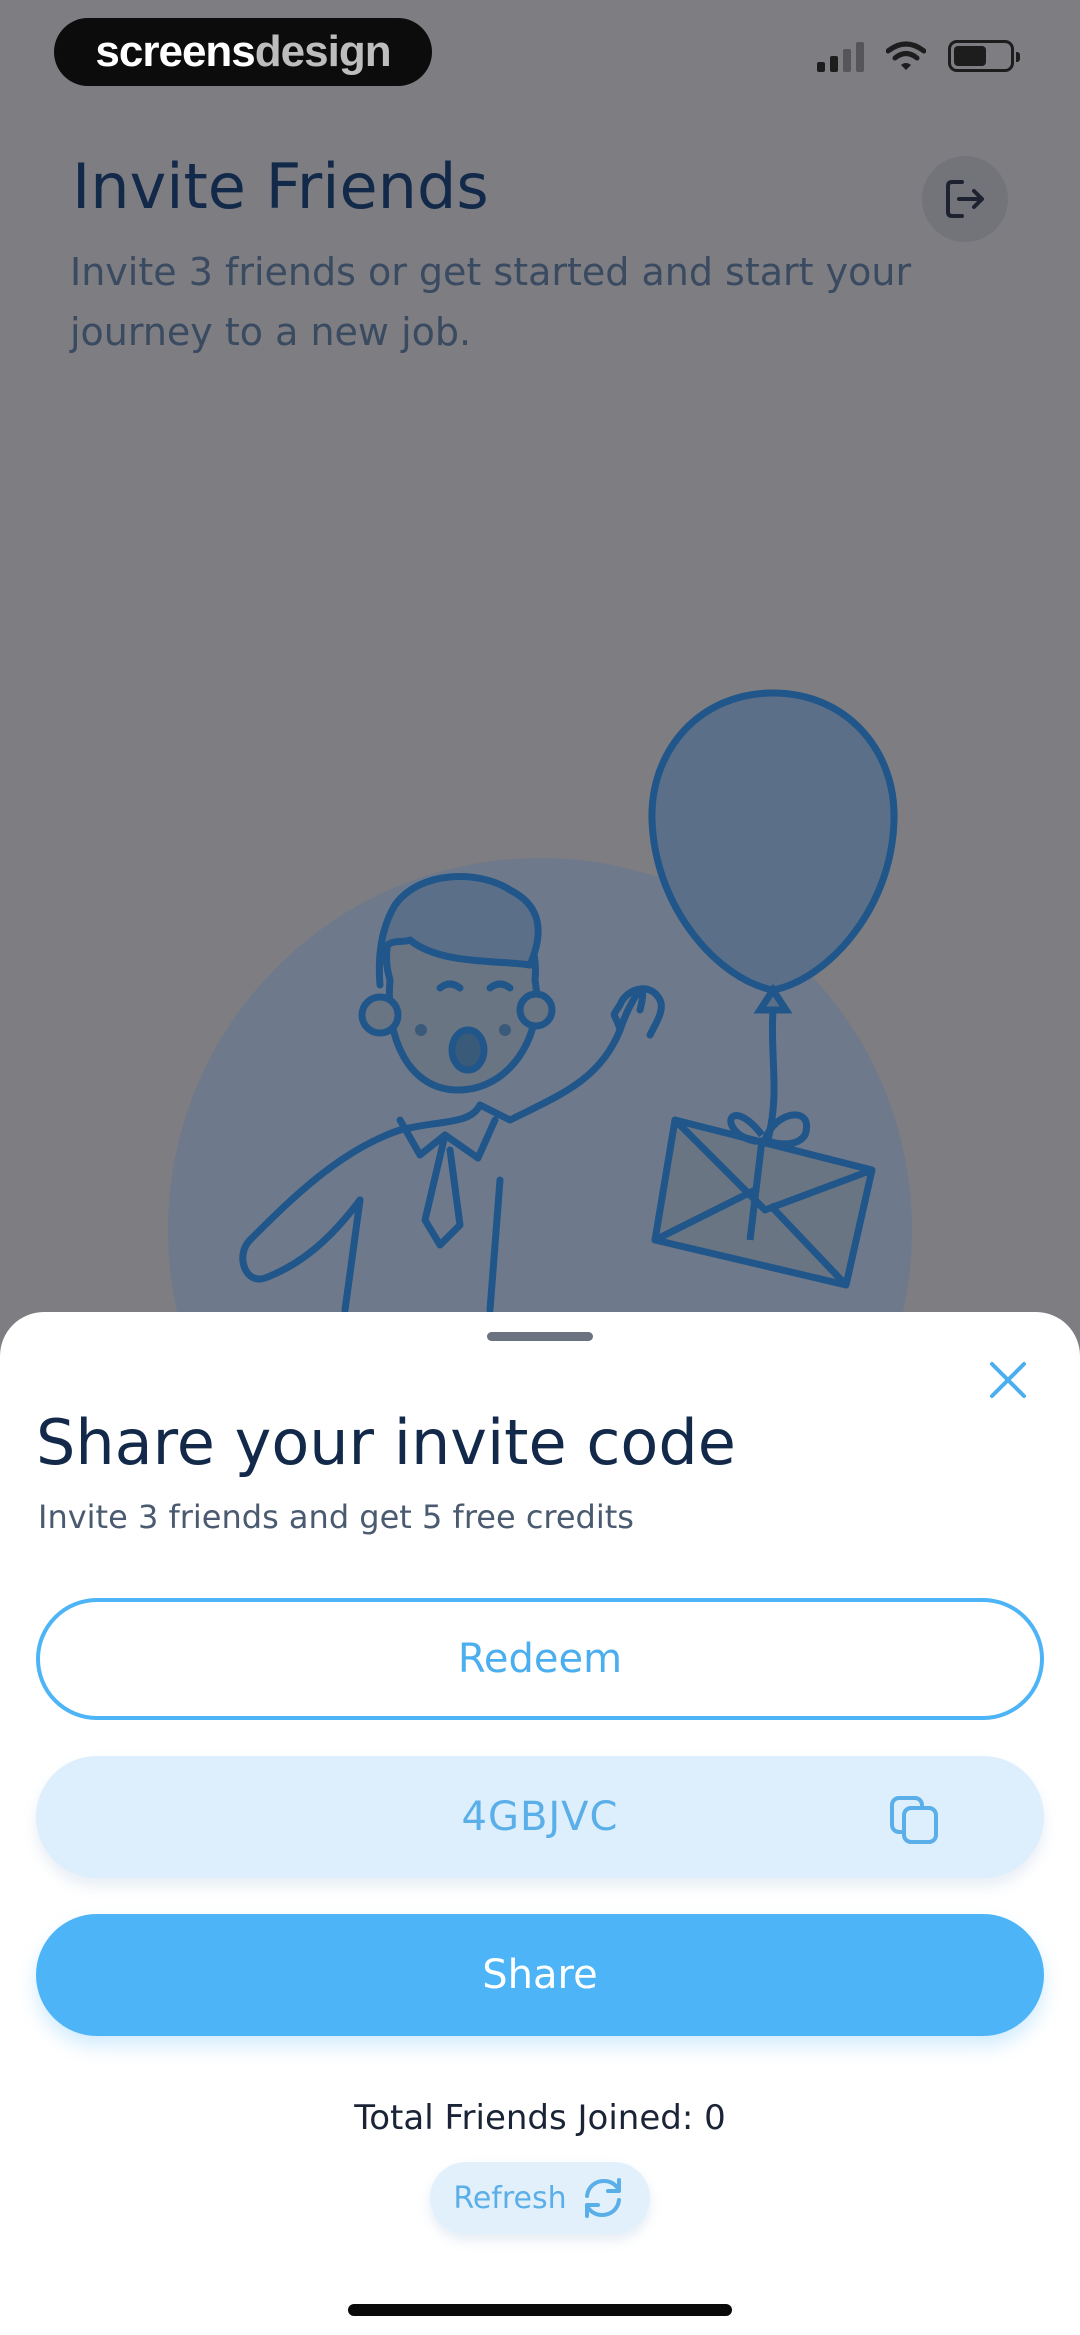 This screenshot has height=2335, width=1080. What do you see at coordinates (323, 51) in the screenshot?
I see `brand-logo-part-2: design` at bounding box center [323, 51].